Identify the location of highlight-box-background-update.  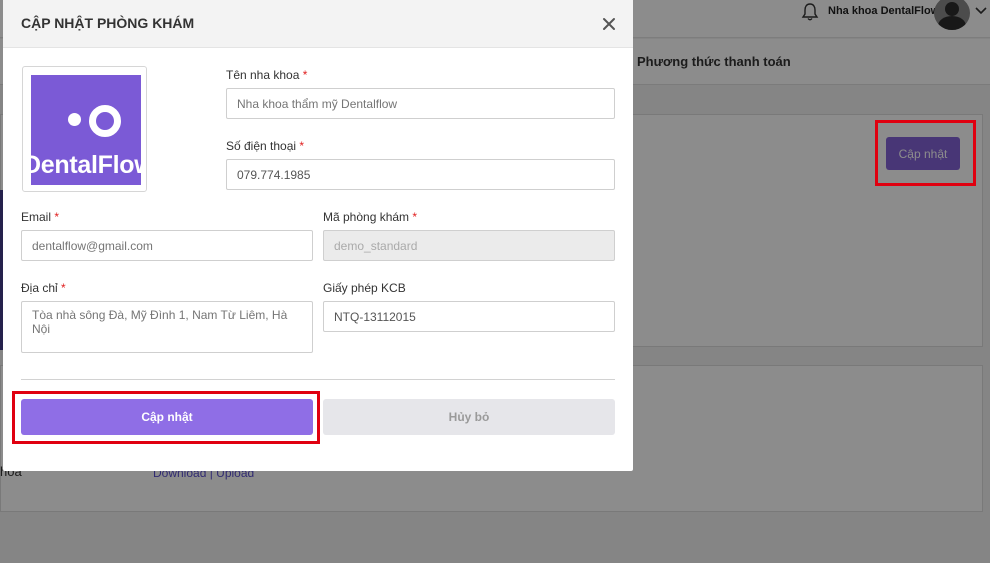
(925, 153).